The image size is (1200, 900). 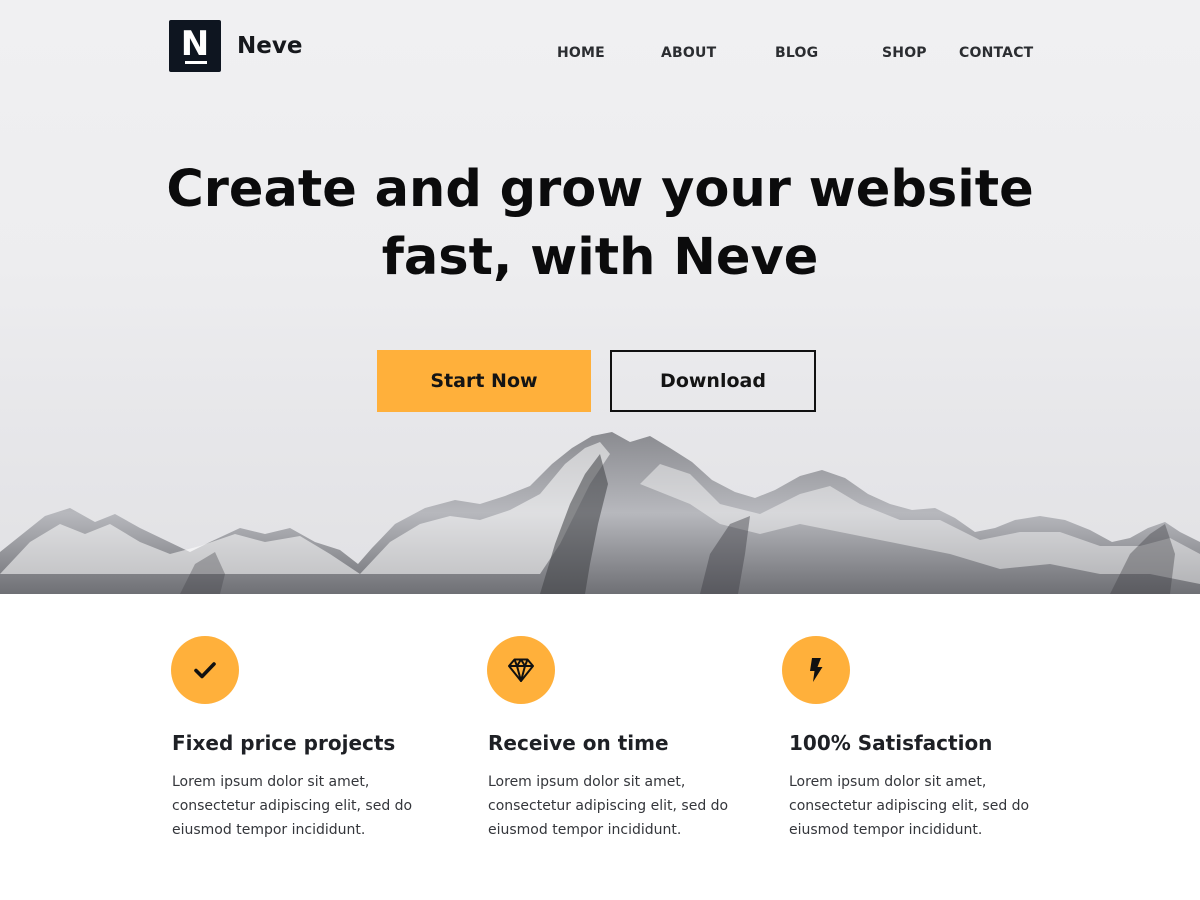 What do you see at coordinates (600, 257) in the screenshot?
I see `hero-headline-line-2: fast, with Neve` at bounding box center [600, 257].